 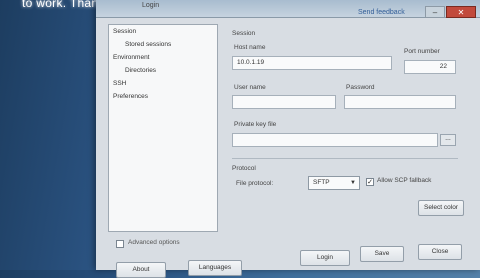 I want to click on tree-item-session: Session, so click(x=124, y=31).